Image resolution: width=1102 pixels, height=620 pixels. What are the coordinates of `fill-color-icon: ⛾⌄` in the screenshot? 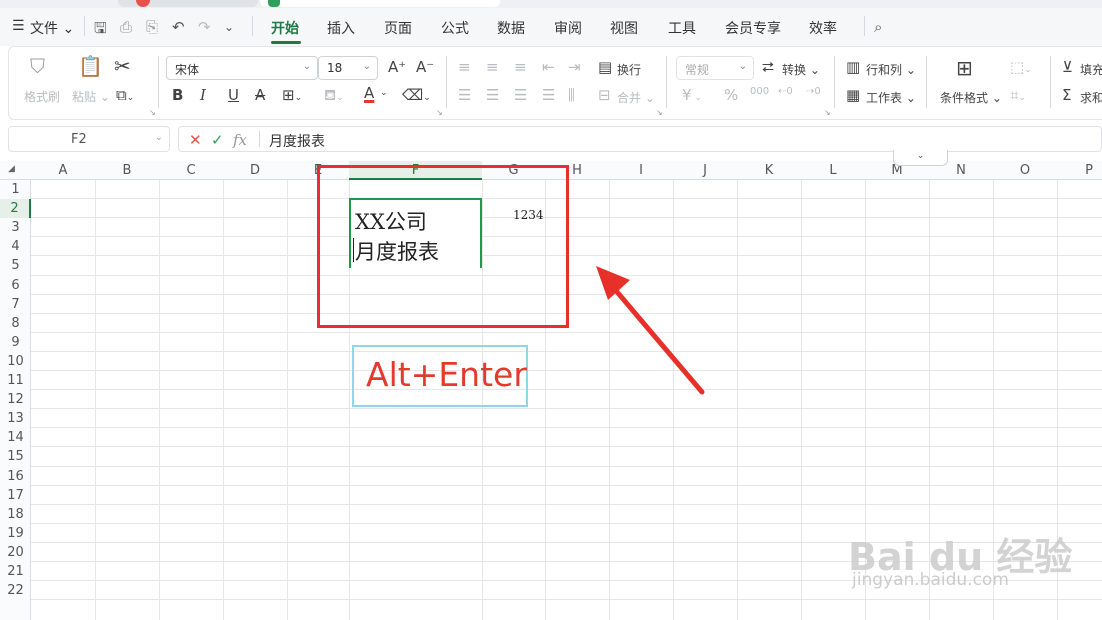 It's located at (334, 96).